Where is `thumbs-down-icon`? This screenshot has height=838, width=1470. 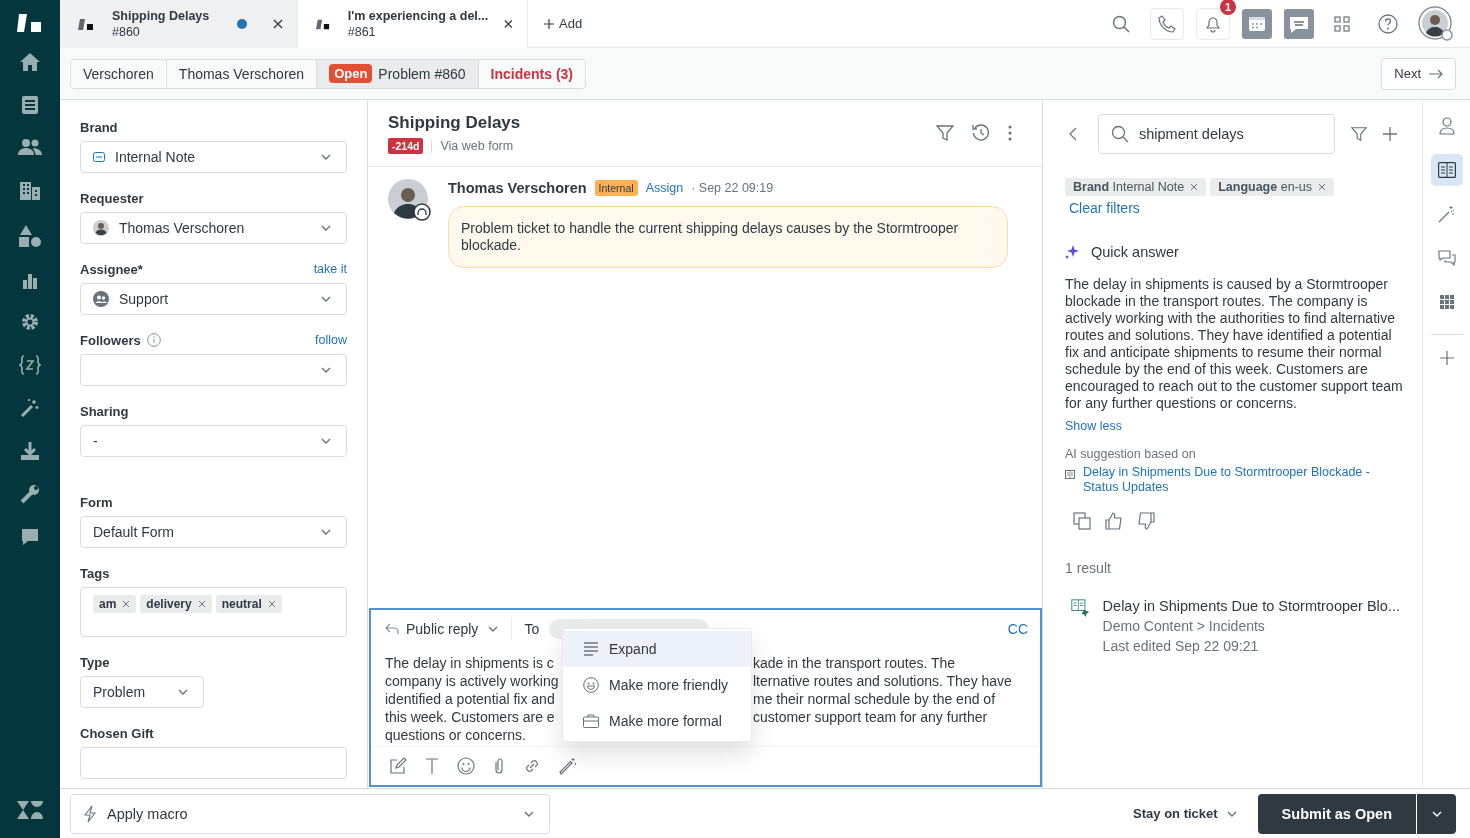
thumbs-down-icon is located at coordinates (1146, 521).